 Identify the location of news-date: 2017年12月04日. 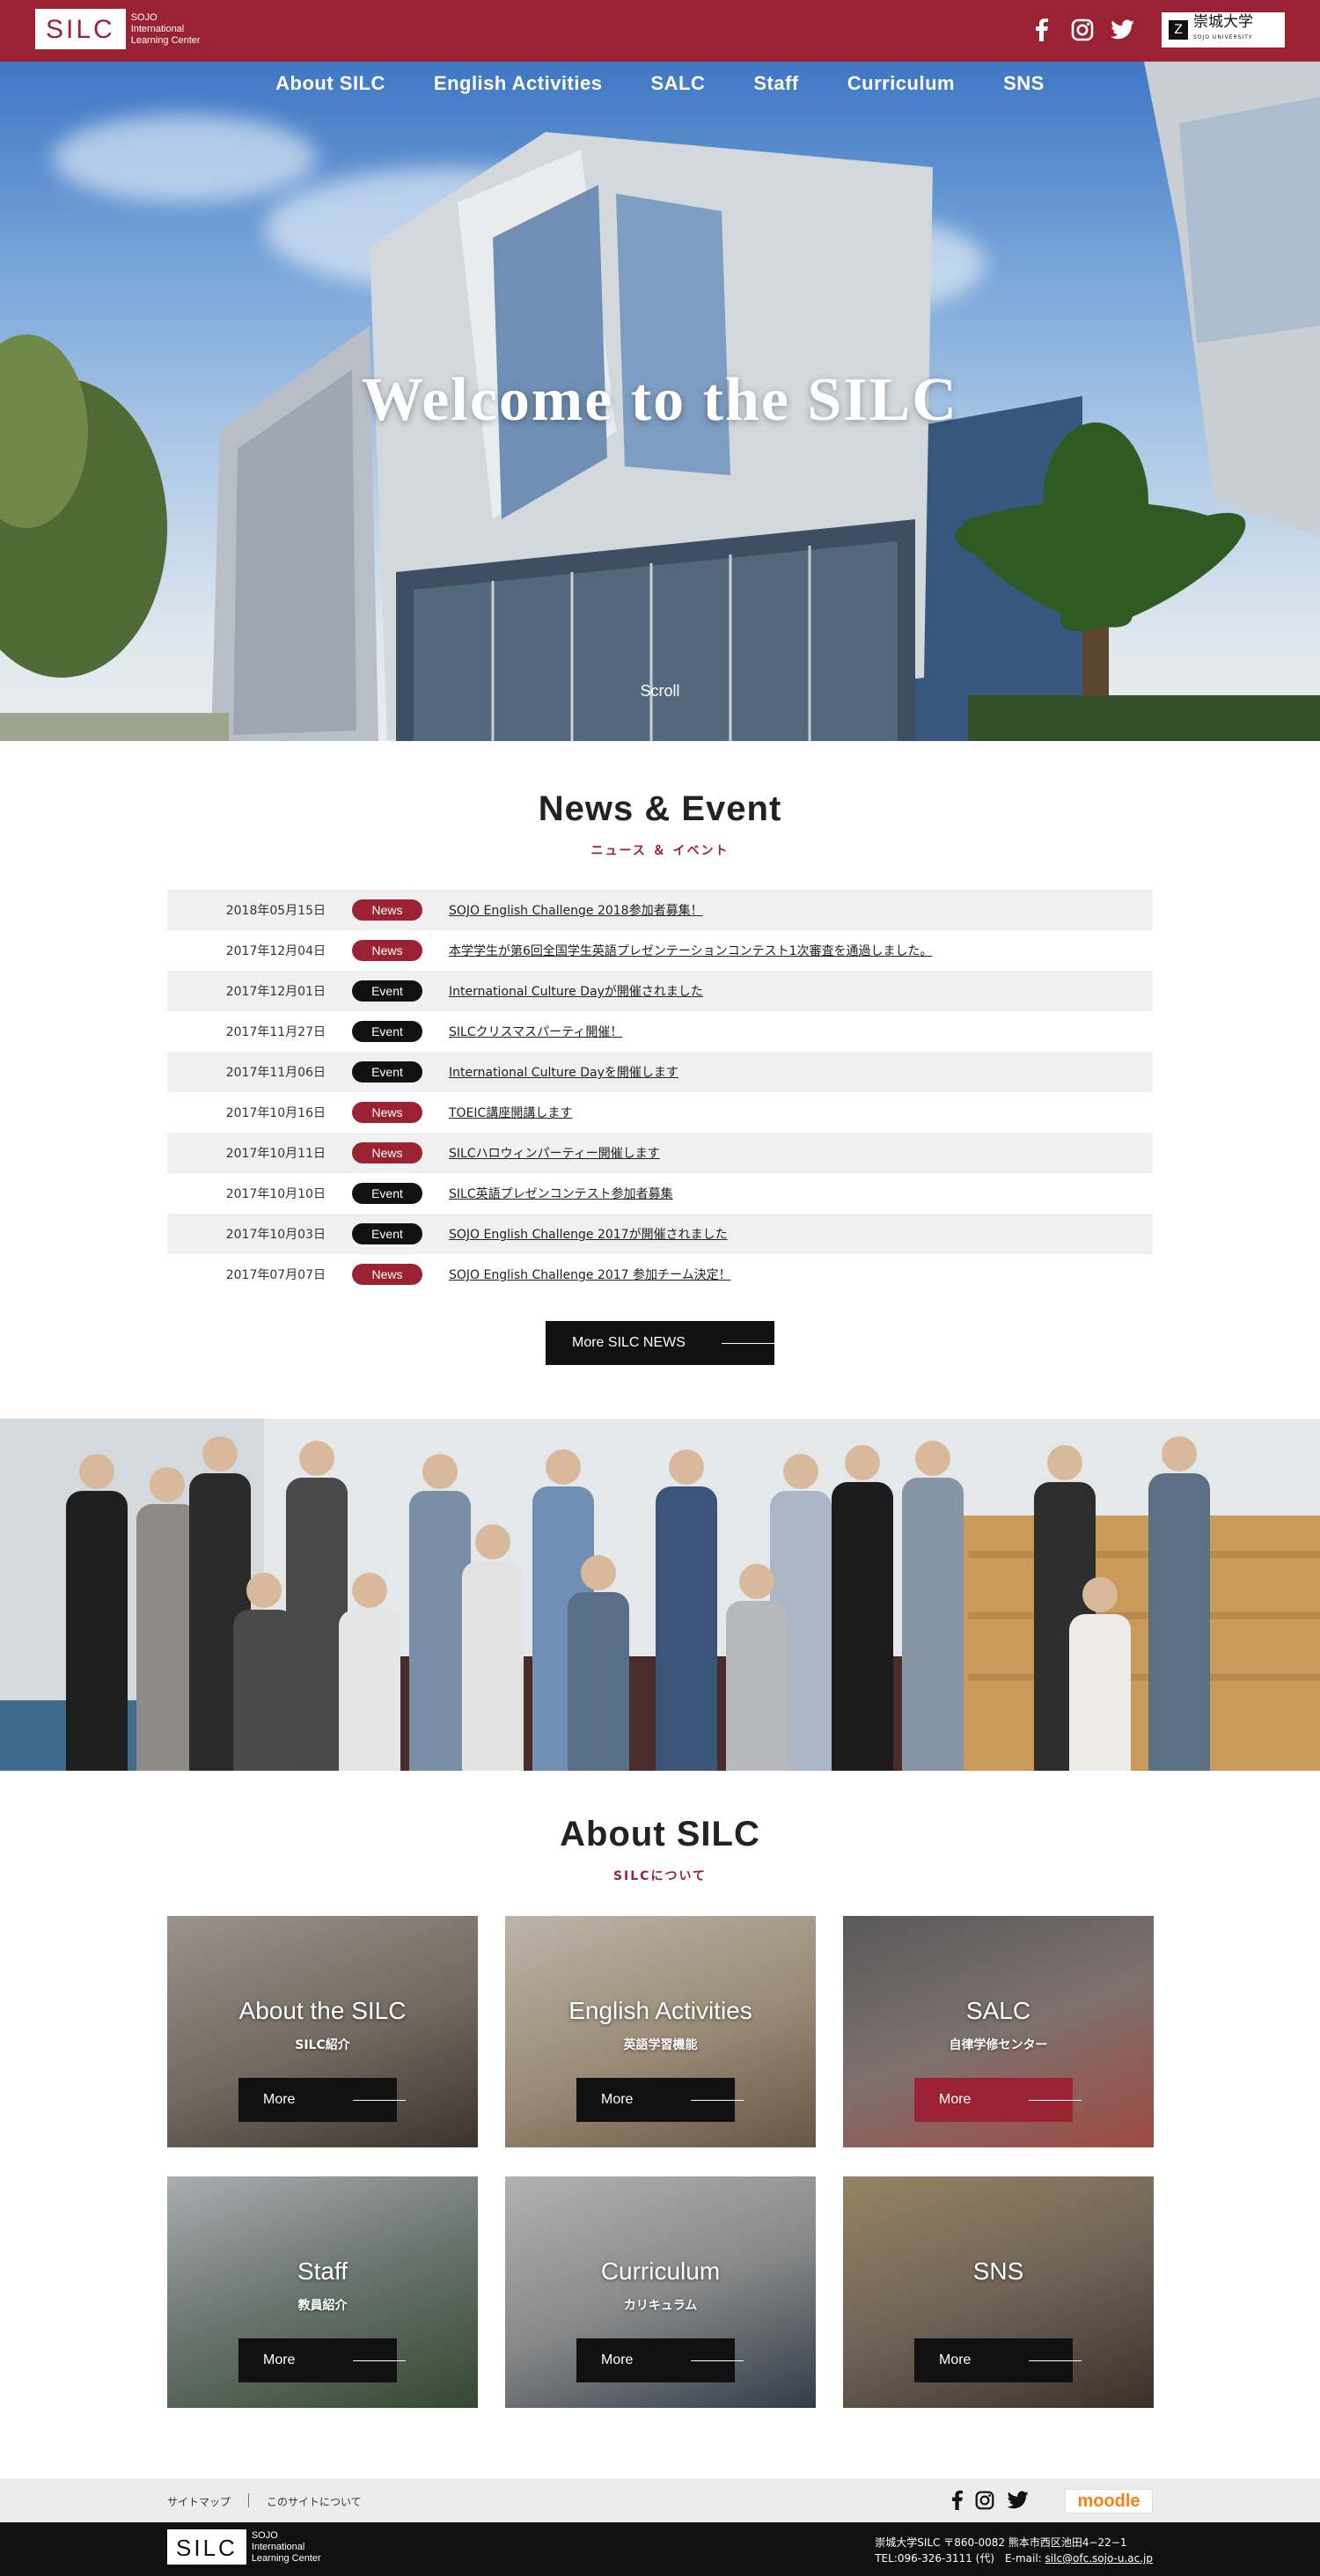
(276, 951).